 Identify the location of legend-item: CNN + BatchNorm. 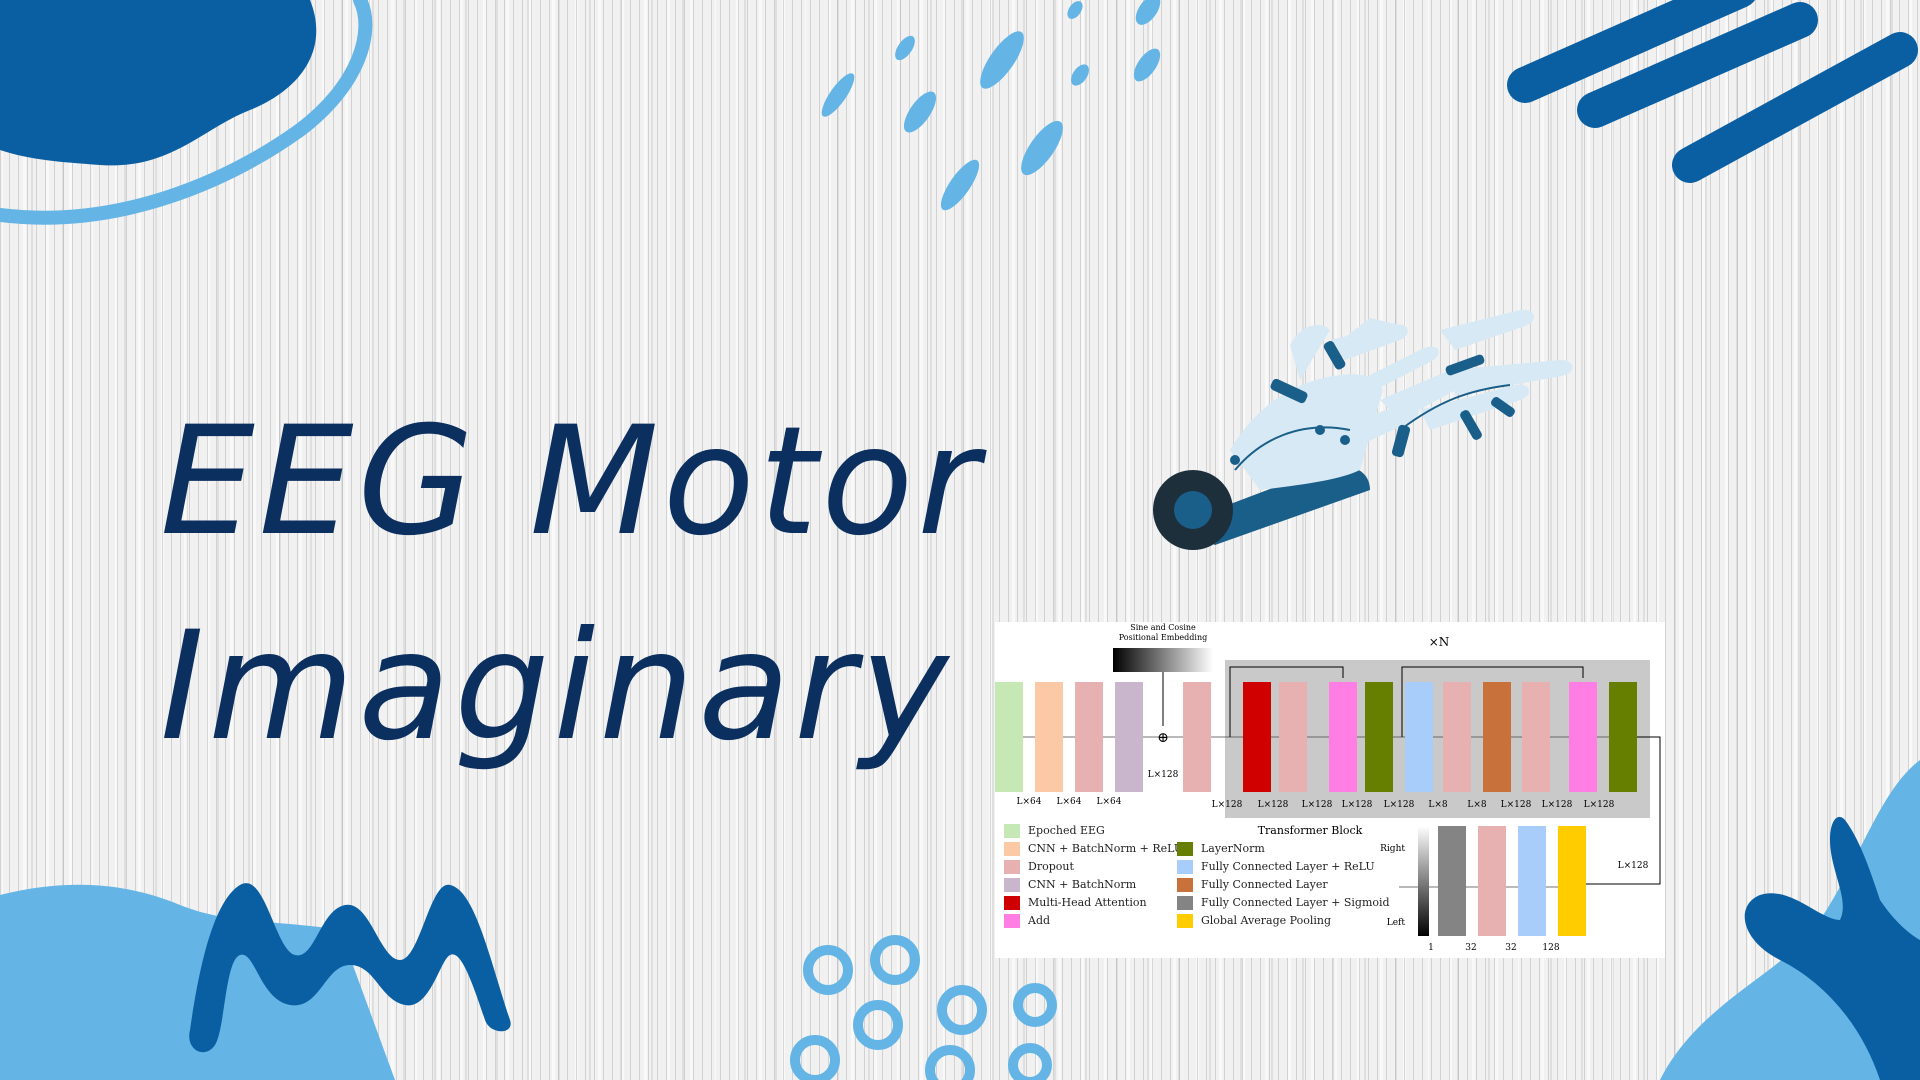
(1070, 885).